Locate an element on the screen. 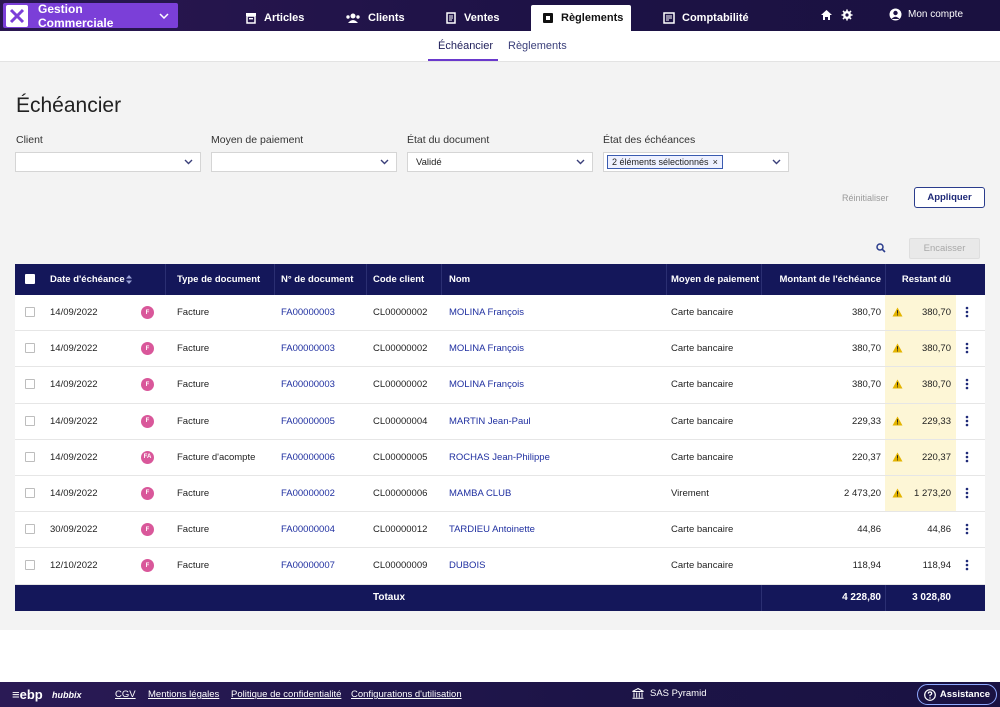 The height and width of the screenshot is (707, 1000). cell-document-link: FA00000002 is located at coordinates (308, 493).